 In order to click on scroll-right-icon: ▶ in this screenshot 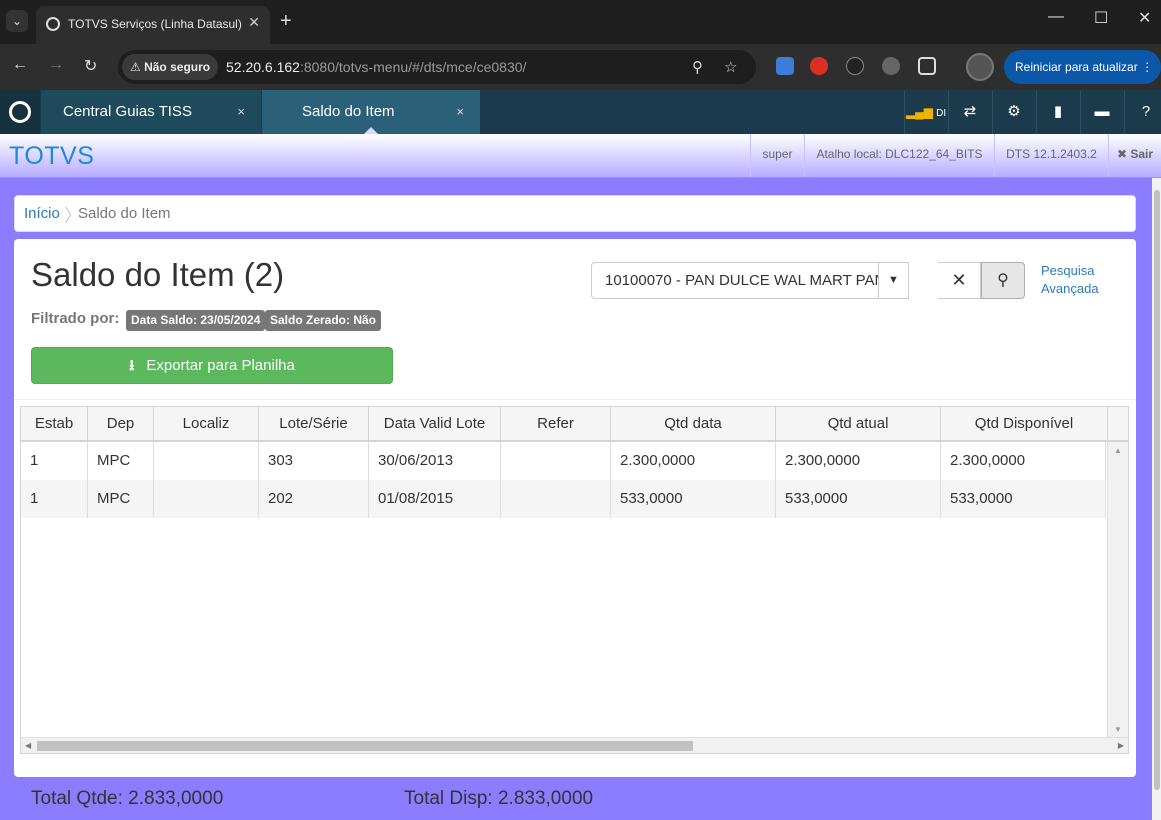, I will do `click(1121, 745)`.